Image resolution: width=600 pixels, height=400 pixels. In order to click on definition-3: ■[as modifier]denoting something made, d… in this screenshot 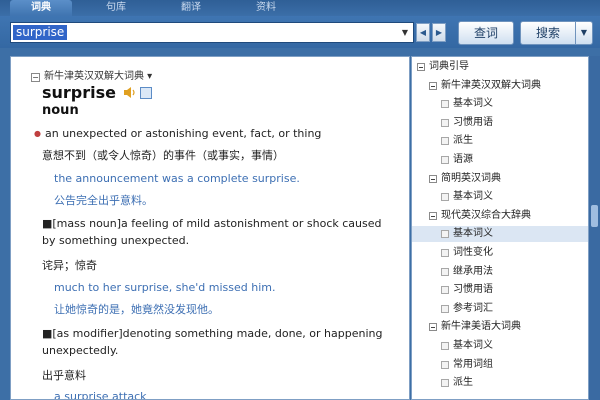, I will do `click(212, 342)`.